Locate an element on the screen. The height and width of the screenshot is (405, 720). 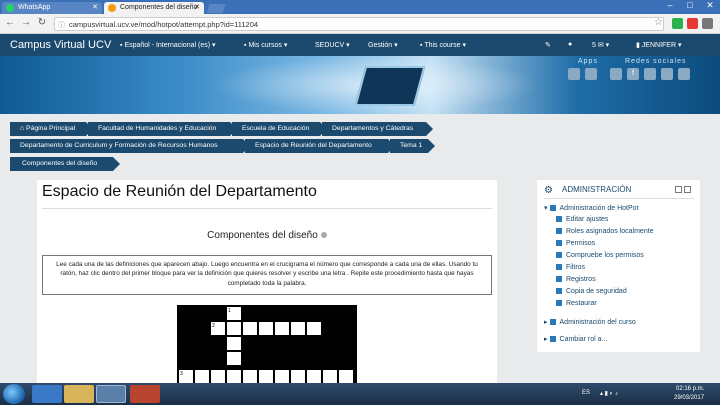
crossword-cell: 2 is located at coordinates (218, 328).